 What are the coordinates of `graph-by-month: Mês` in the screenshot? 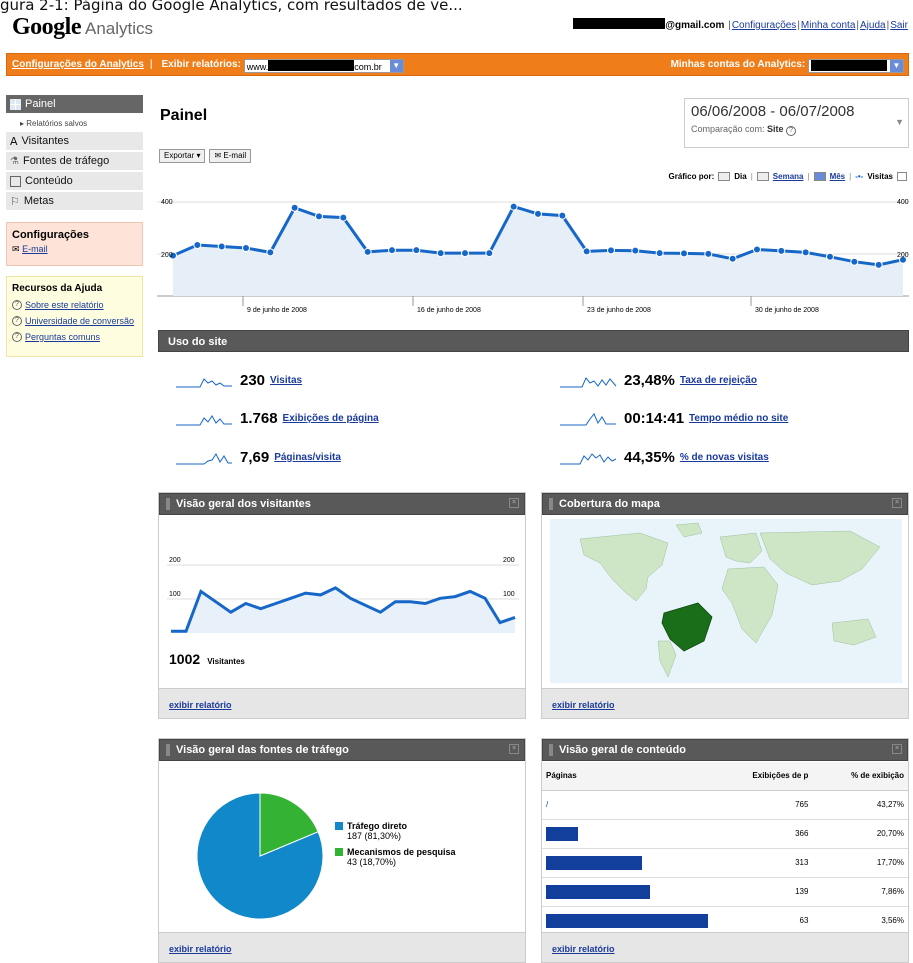 It's located at (838, 176).